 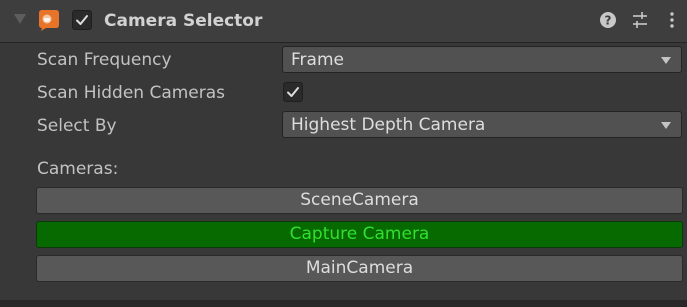 I want to click on help-icon: ?, so click(x=608, y=20).